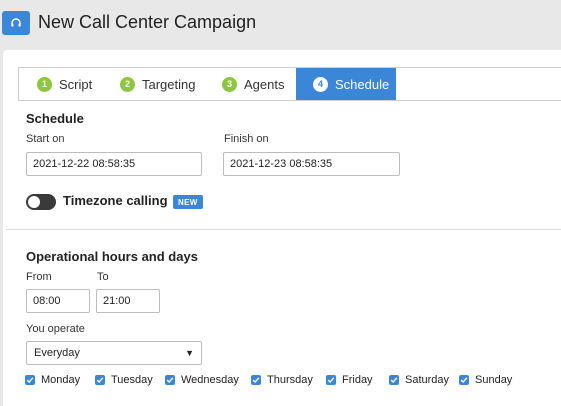 The width and height of the screenshot is (561, 406). I want to click on from-time-field: 08:00, so click(58, 301).